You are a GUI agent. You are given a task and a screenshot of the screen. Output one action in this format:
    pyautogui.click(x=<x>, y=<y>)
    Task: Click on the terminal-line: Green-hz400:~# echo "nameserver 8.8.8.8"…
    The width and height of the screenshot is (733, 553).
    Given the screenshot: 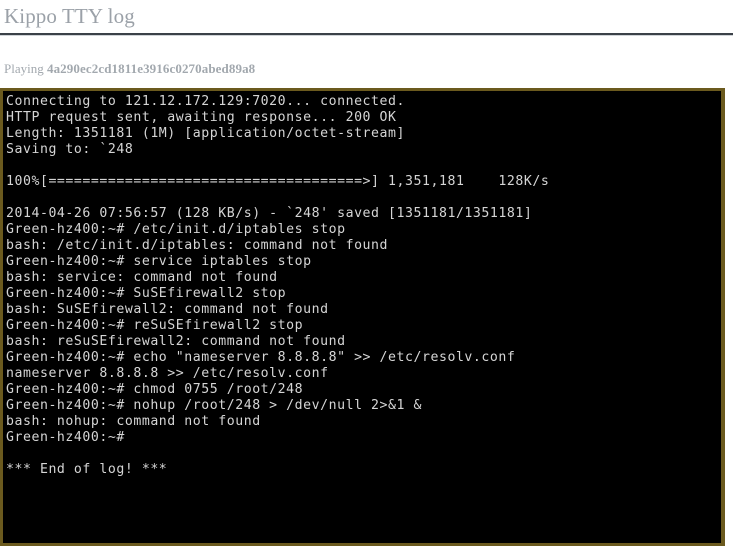 What is the action you would take?
    pyautogui.click(x=261, y=357)
    